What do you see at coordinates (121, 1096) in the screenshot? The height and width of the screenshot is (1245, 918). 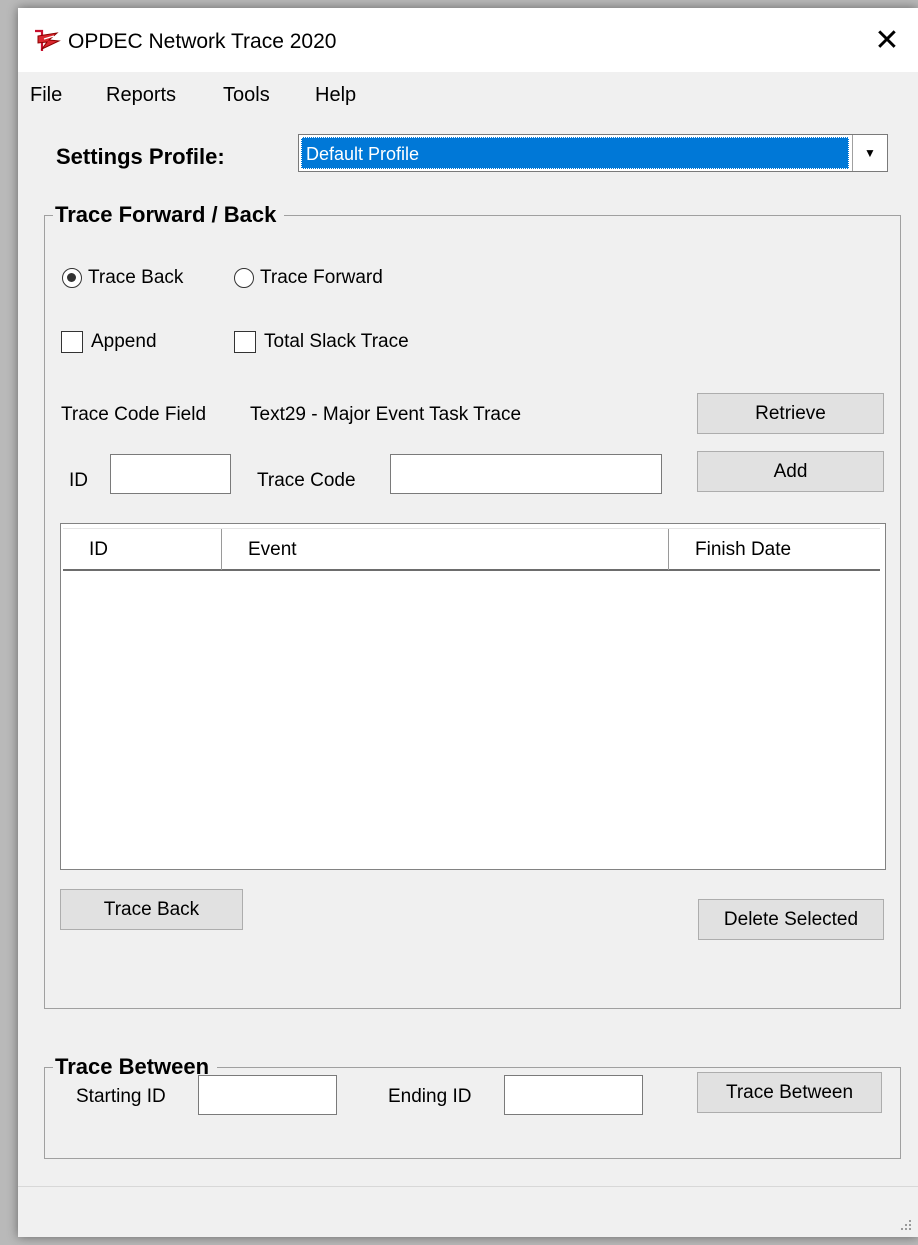 I see `starting-id-label: Starting ID` at bounding box center [121, 1096].